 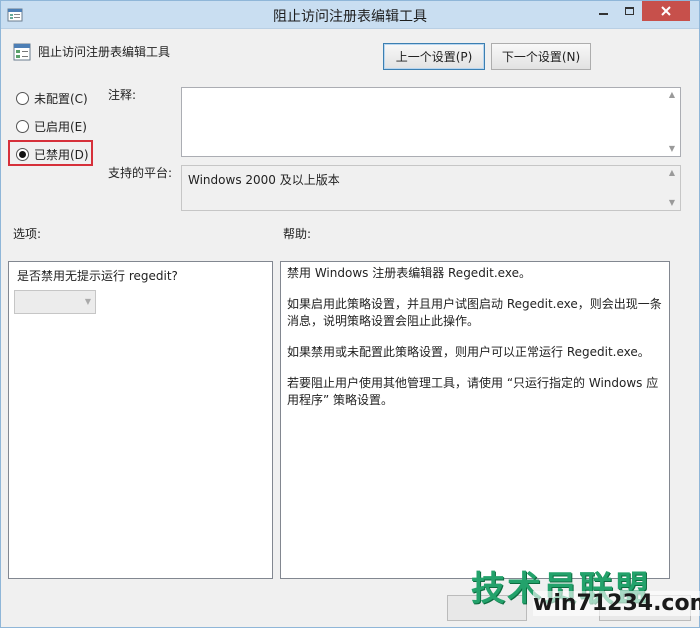 I want to click on title-bar: 阻止访问注册表编辑工具, so click(x=350, y=15).